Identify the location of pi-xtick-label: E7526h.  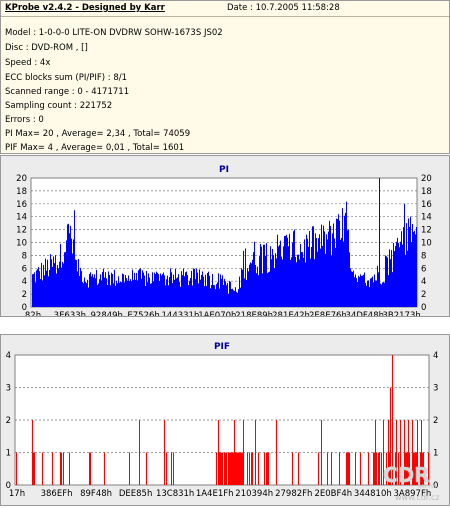
(143, 313).